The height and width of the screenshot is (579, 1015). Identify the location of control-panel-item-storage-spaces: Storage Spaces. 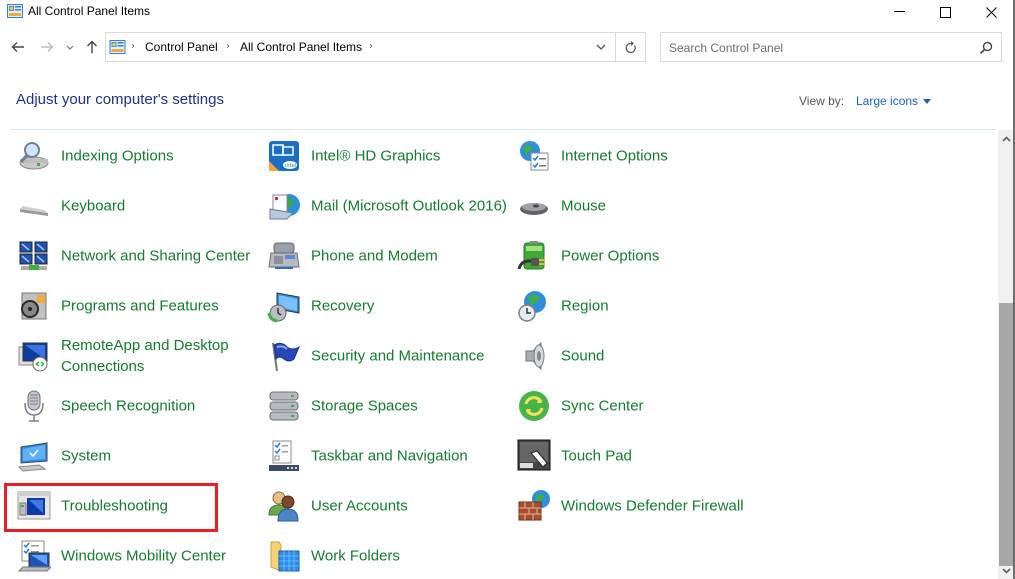
(387, 406).